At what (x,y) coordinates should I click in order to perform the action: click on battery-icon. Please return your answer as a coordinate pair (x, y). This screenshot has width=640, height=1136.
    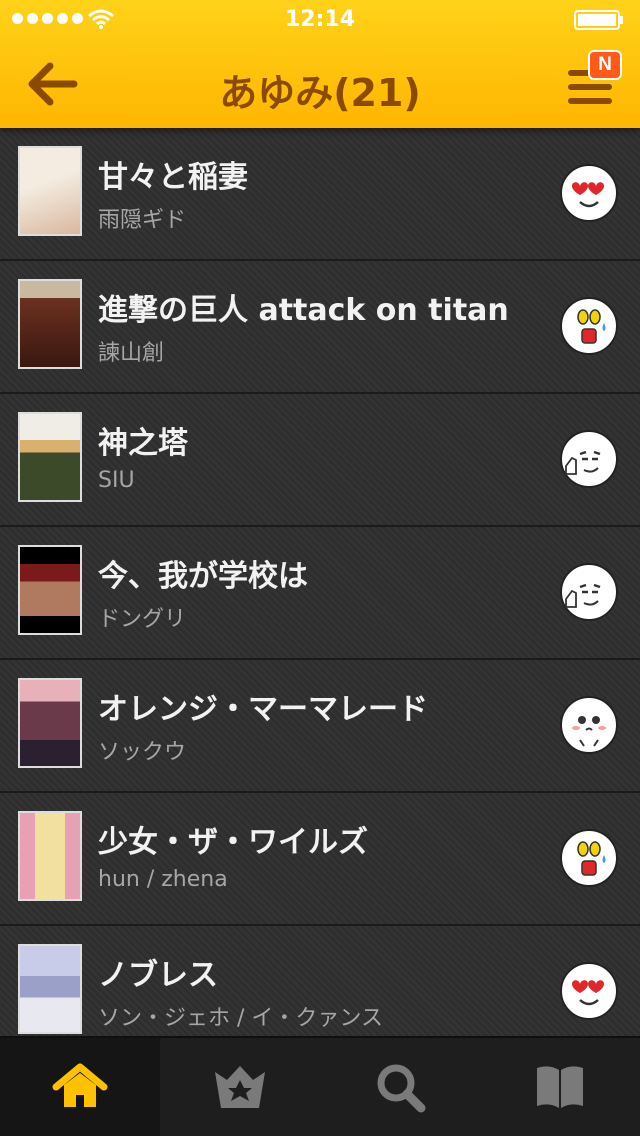
    Looking at the image, I should click on (598, 20).